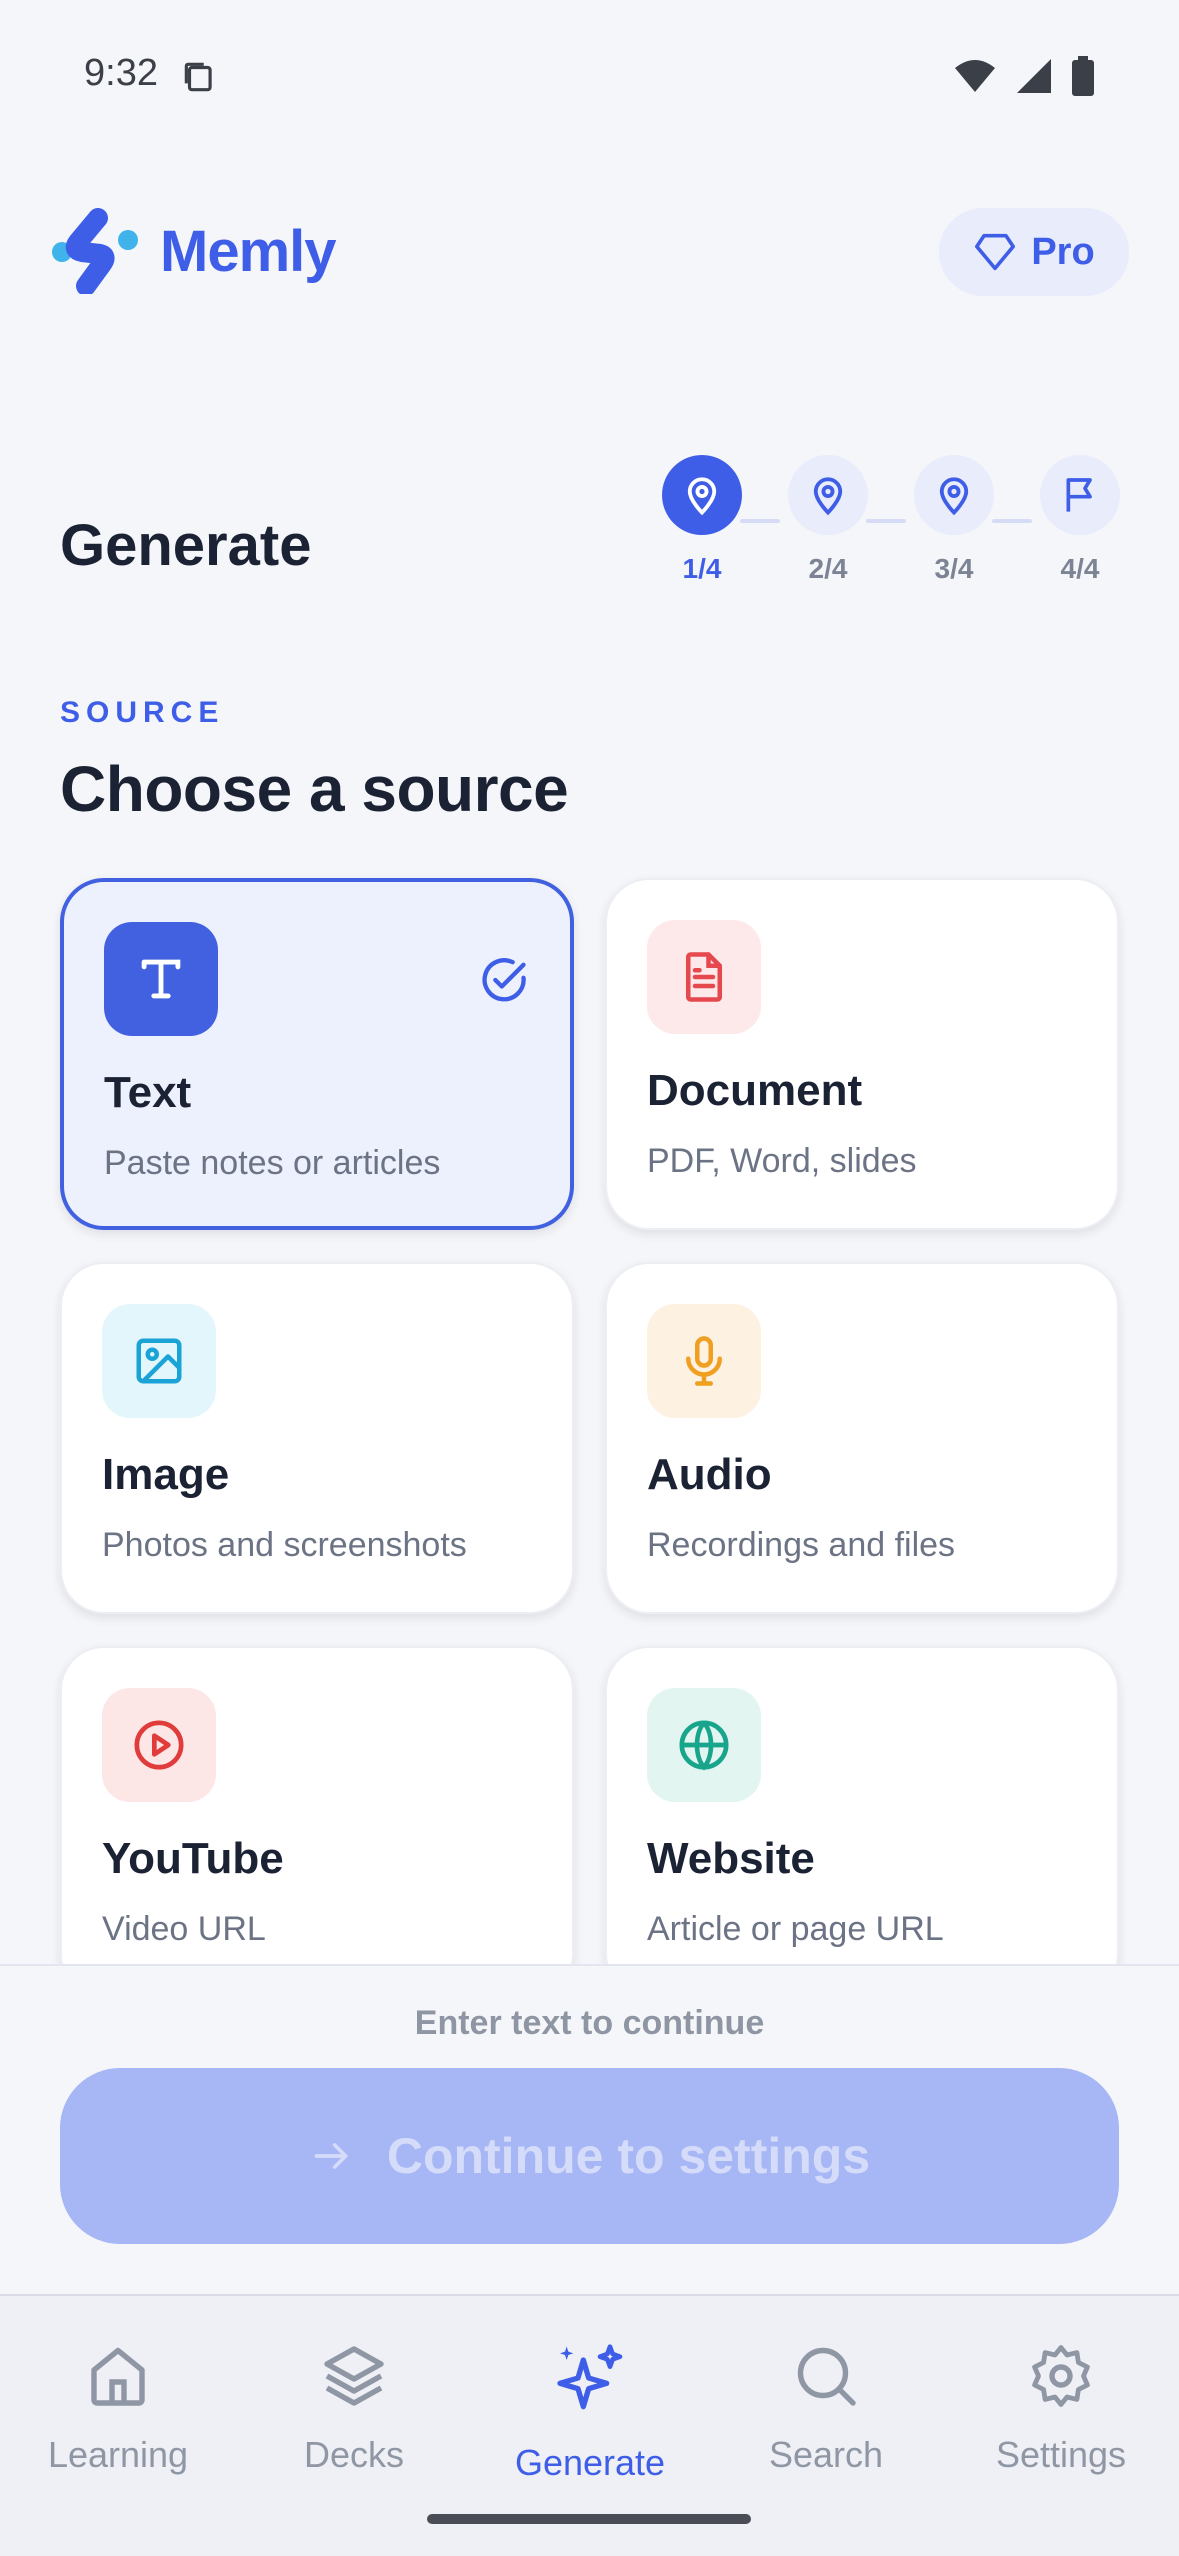  I want to click on globe-icon, so click(704, 1745).